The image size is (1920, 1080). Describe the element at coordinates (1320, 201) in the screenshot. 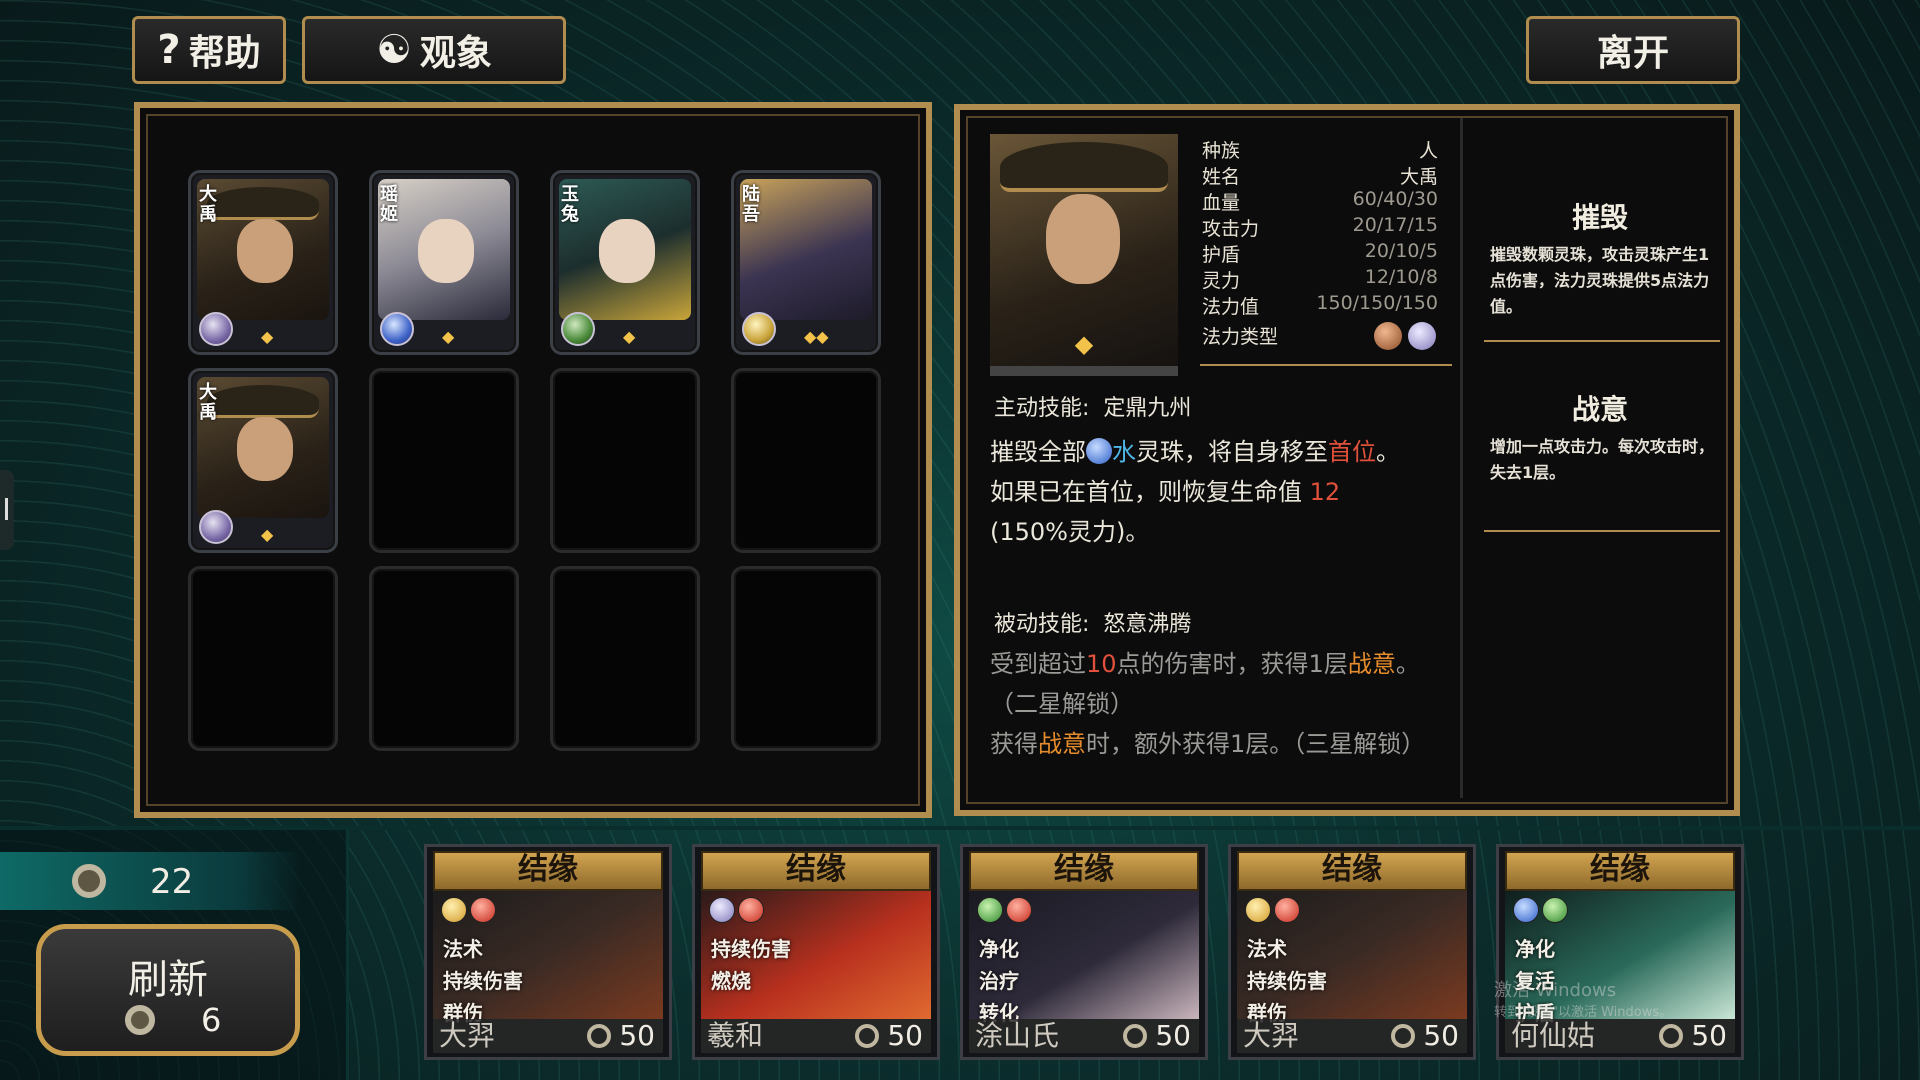

I see `stat-hp: 血量 60/40/30` at that location.